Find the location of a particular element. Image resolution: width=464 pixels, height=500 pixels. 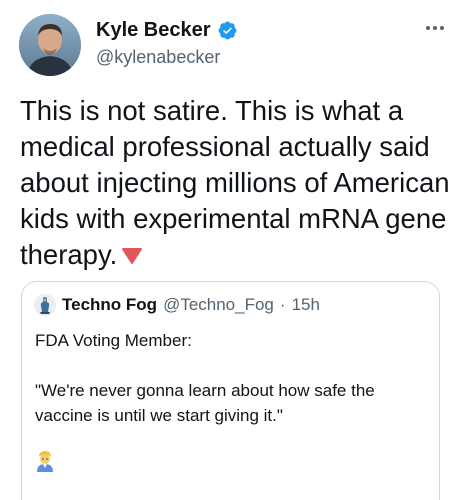

user-avatar-icon is located at coordinates (50, 45).